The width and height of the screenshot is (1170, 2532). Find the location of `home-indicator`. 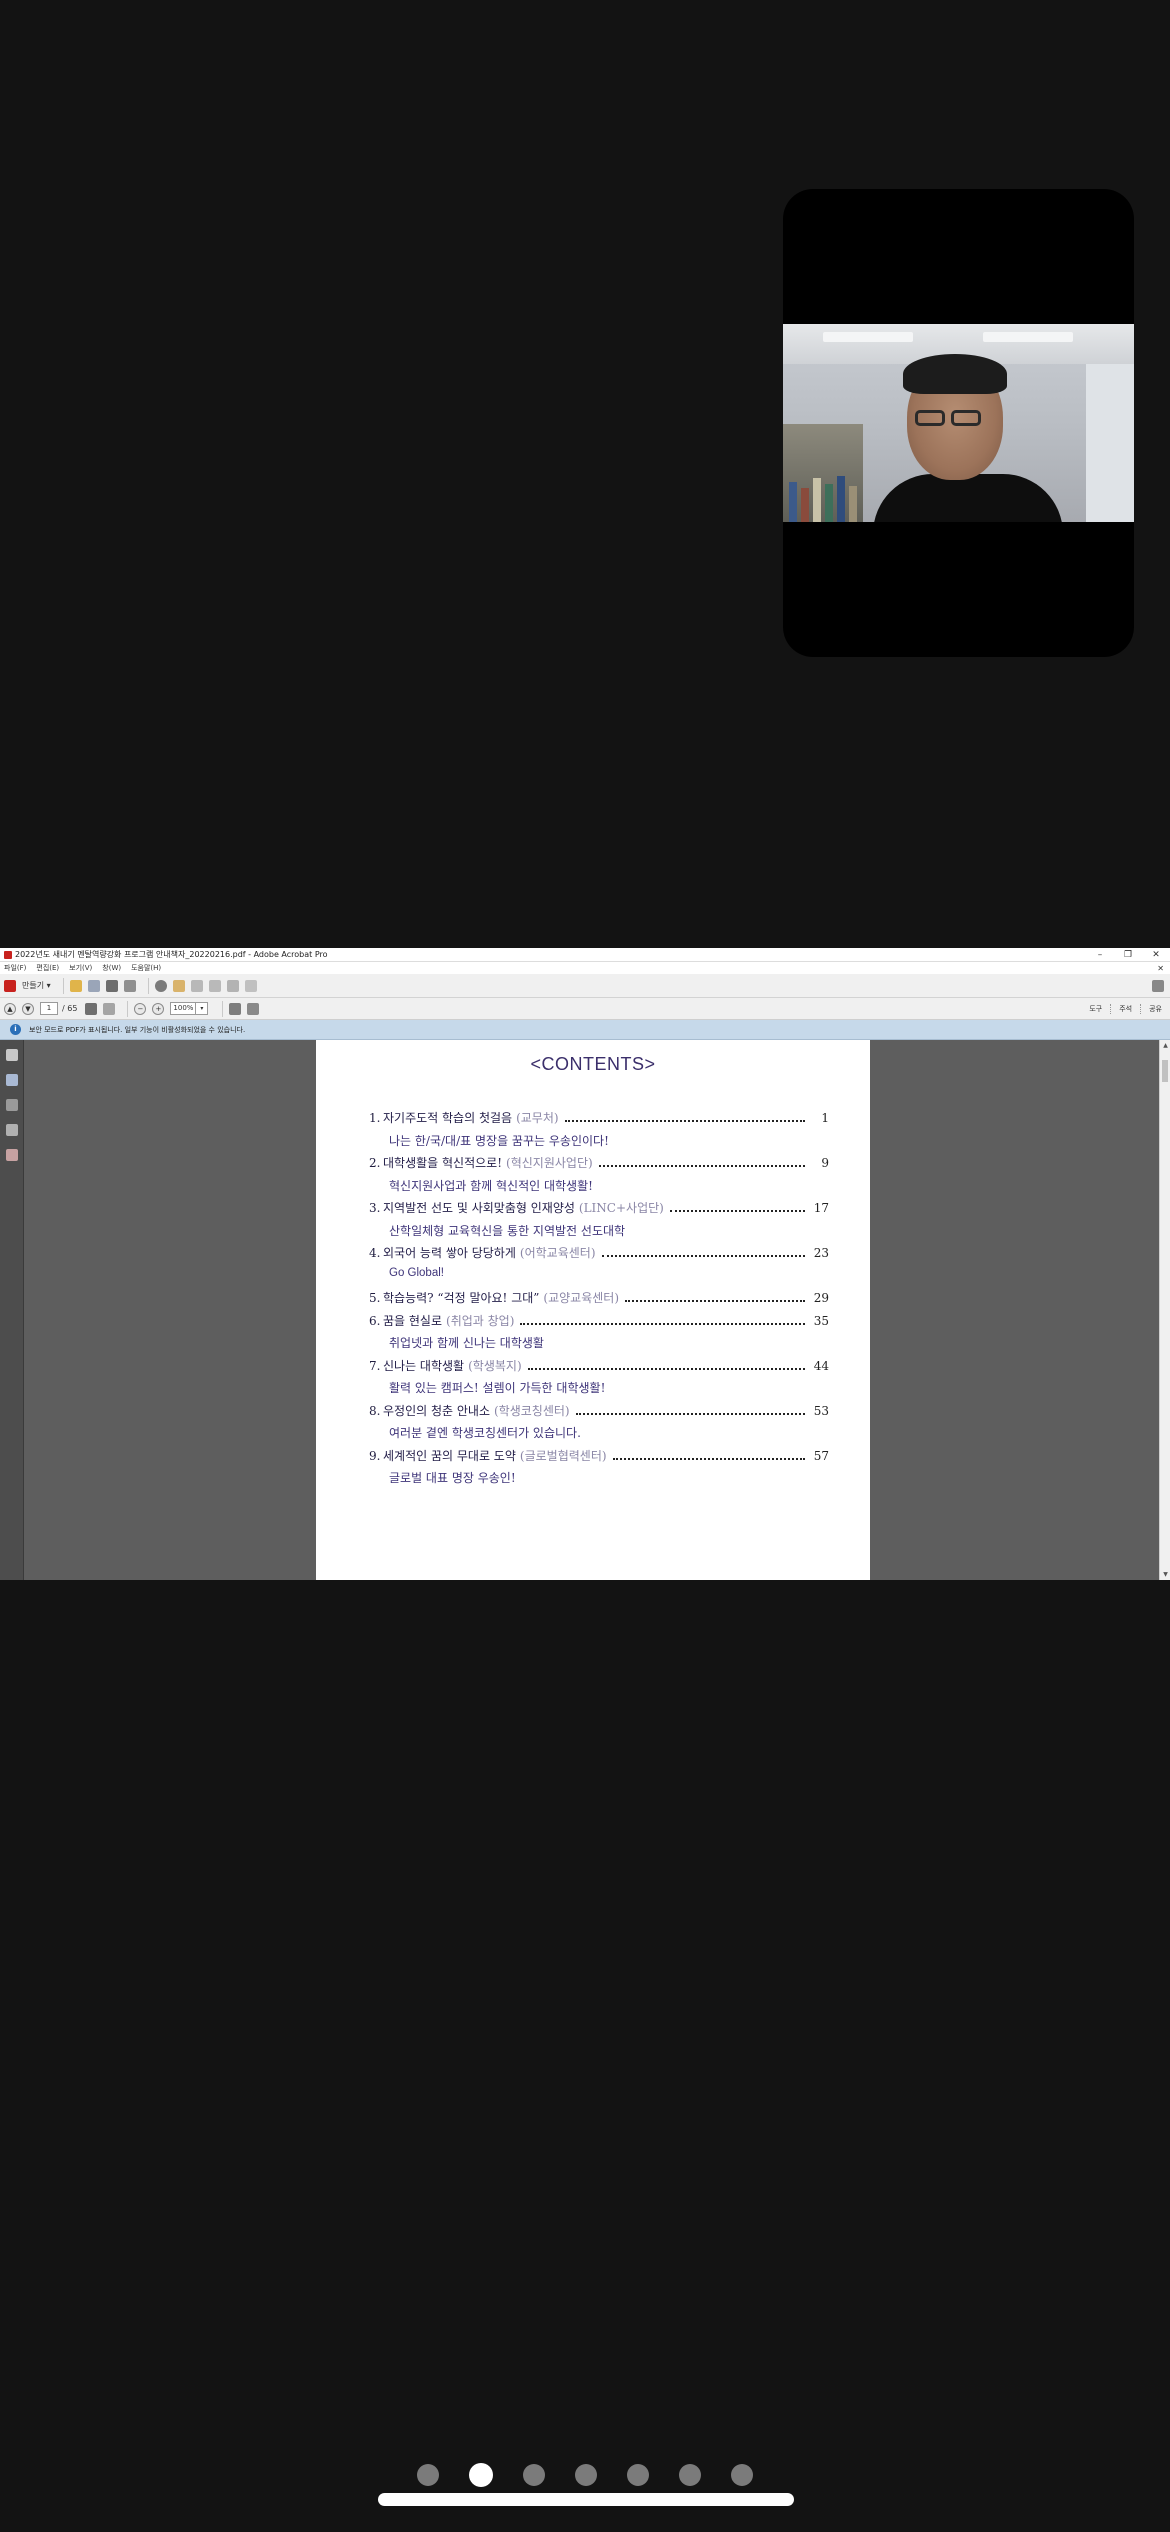

home-indicator is located at coordinates (586, 2499).